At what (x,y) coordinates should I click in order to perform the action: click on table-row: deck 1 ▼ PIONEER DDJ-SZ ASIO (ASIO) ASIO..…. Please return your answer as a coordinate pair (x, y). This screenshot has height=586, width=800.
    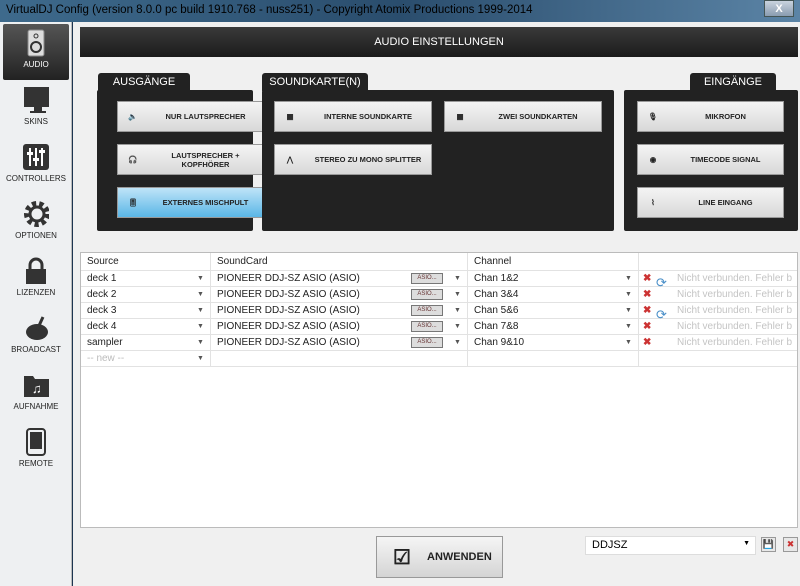
    Looking at the image, I should click on (439, 280).